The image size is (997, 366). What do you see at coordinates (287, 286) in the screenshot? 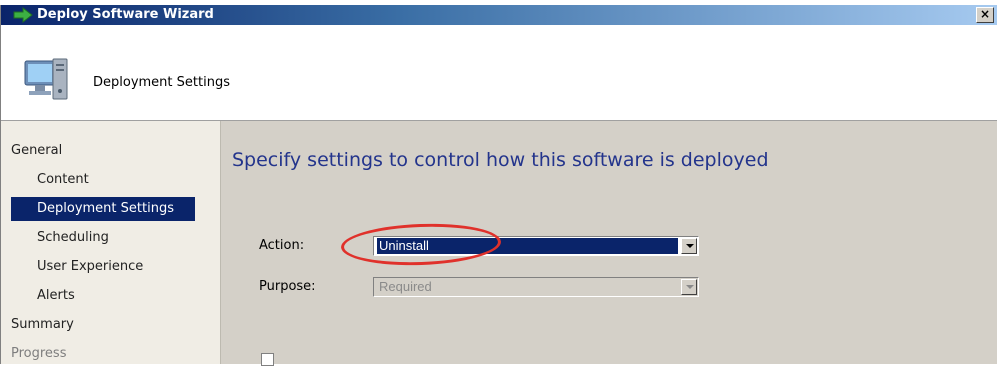
I see `purpose-label: Purpose:` at bounding box center [287, 286].